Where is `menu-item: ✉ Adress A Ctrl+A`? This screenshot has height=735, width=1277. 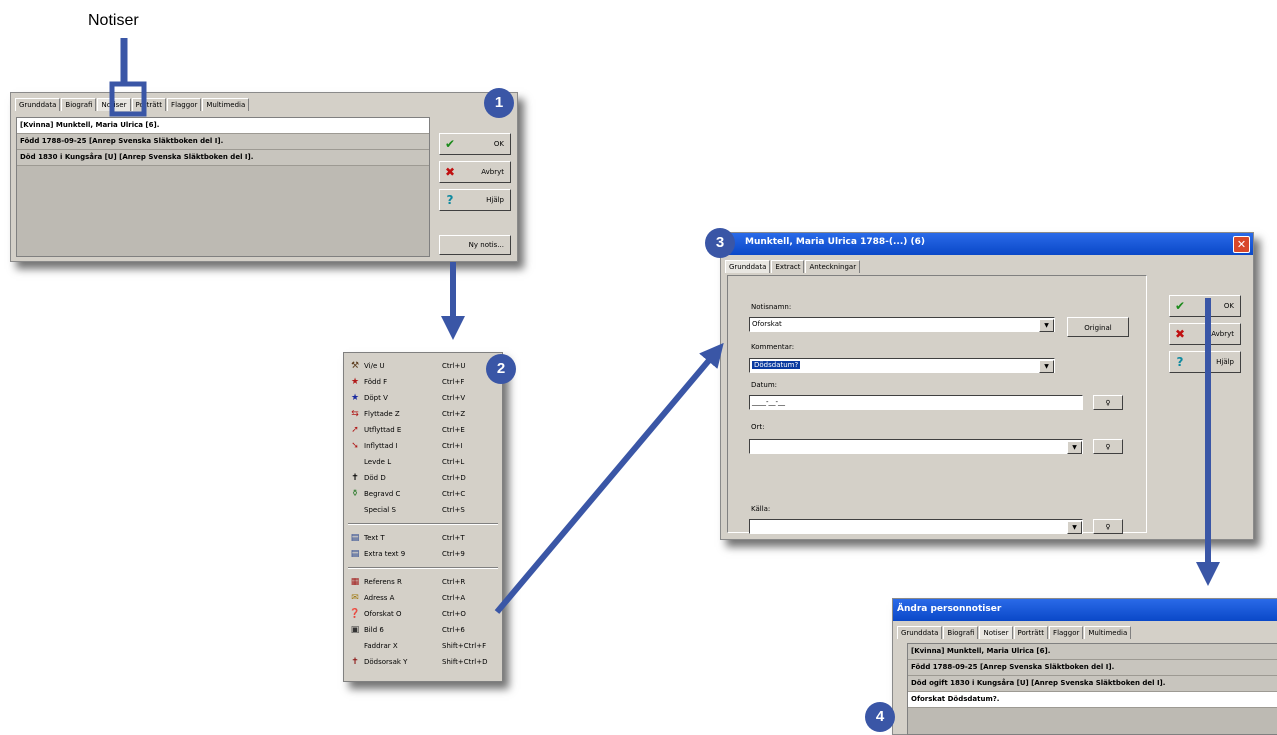
menu-item: ✉ Adress A Ctrl+A is located at coordinates (423, 598).